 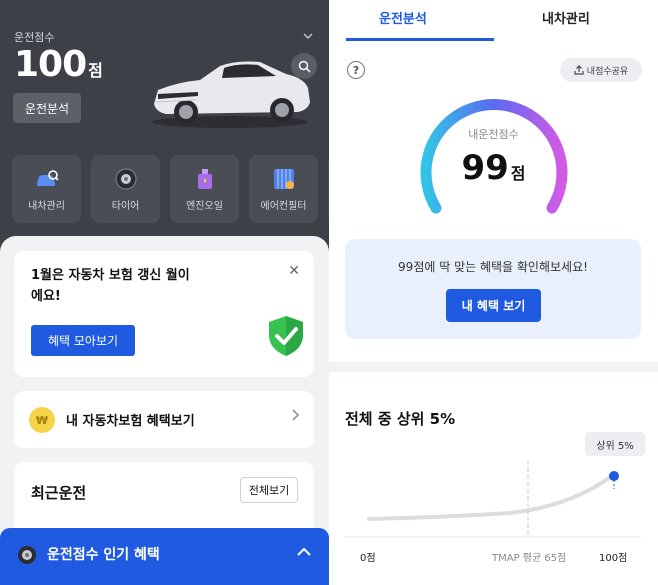 I want to click on collect-benefits-button: 혜택 모아보기, so click(x=83, y=340).